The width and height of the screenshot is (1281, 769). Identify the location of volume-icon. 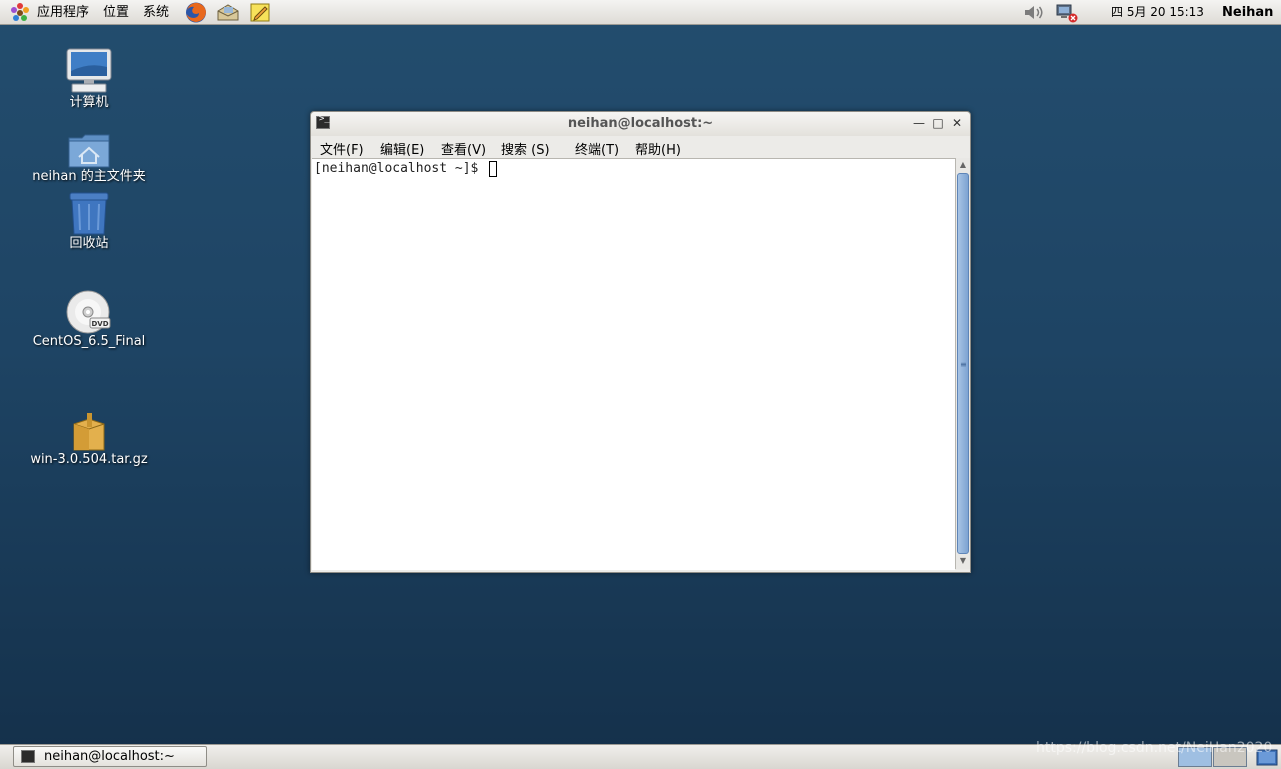
(1034, 12).